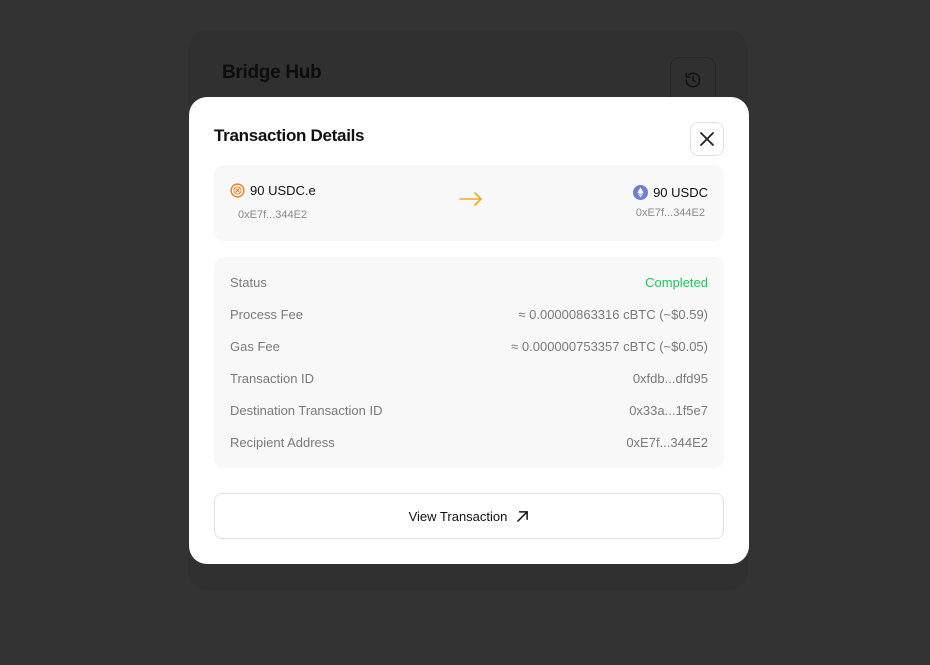 The height and width of the screenshot is (665, 930). I want to click on view-transaction-label: View Transaction, so click(458, 516).